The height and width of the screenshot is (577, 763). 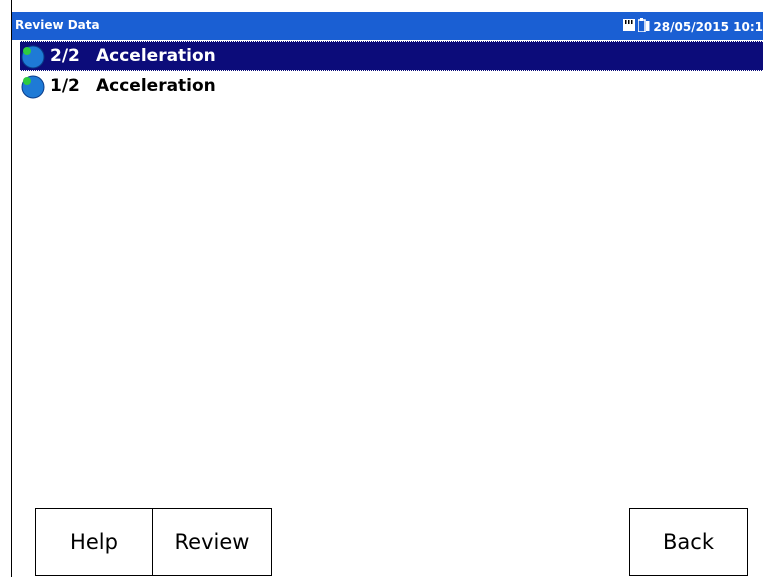 I want to click on datetime-readout: 28/05/2015 10:1, so click(x=708, y=26).